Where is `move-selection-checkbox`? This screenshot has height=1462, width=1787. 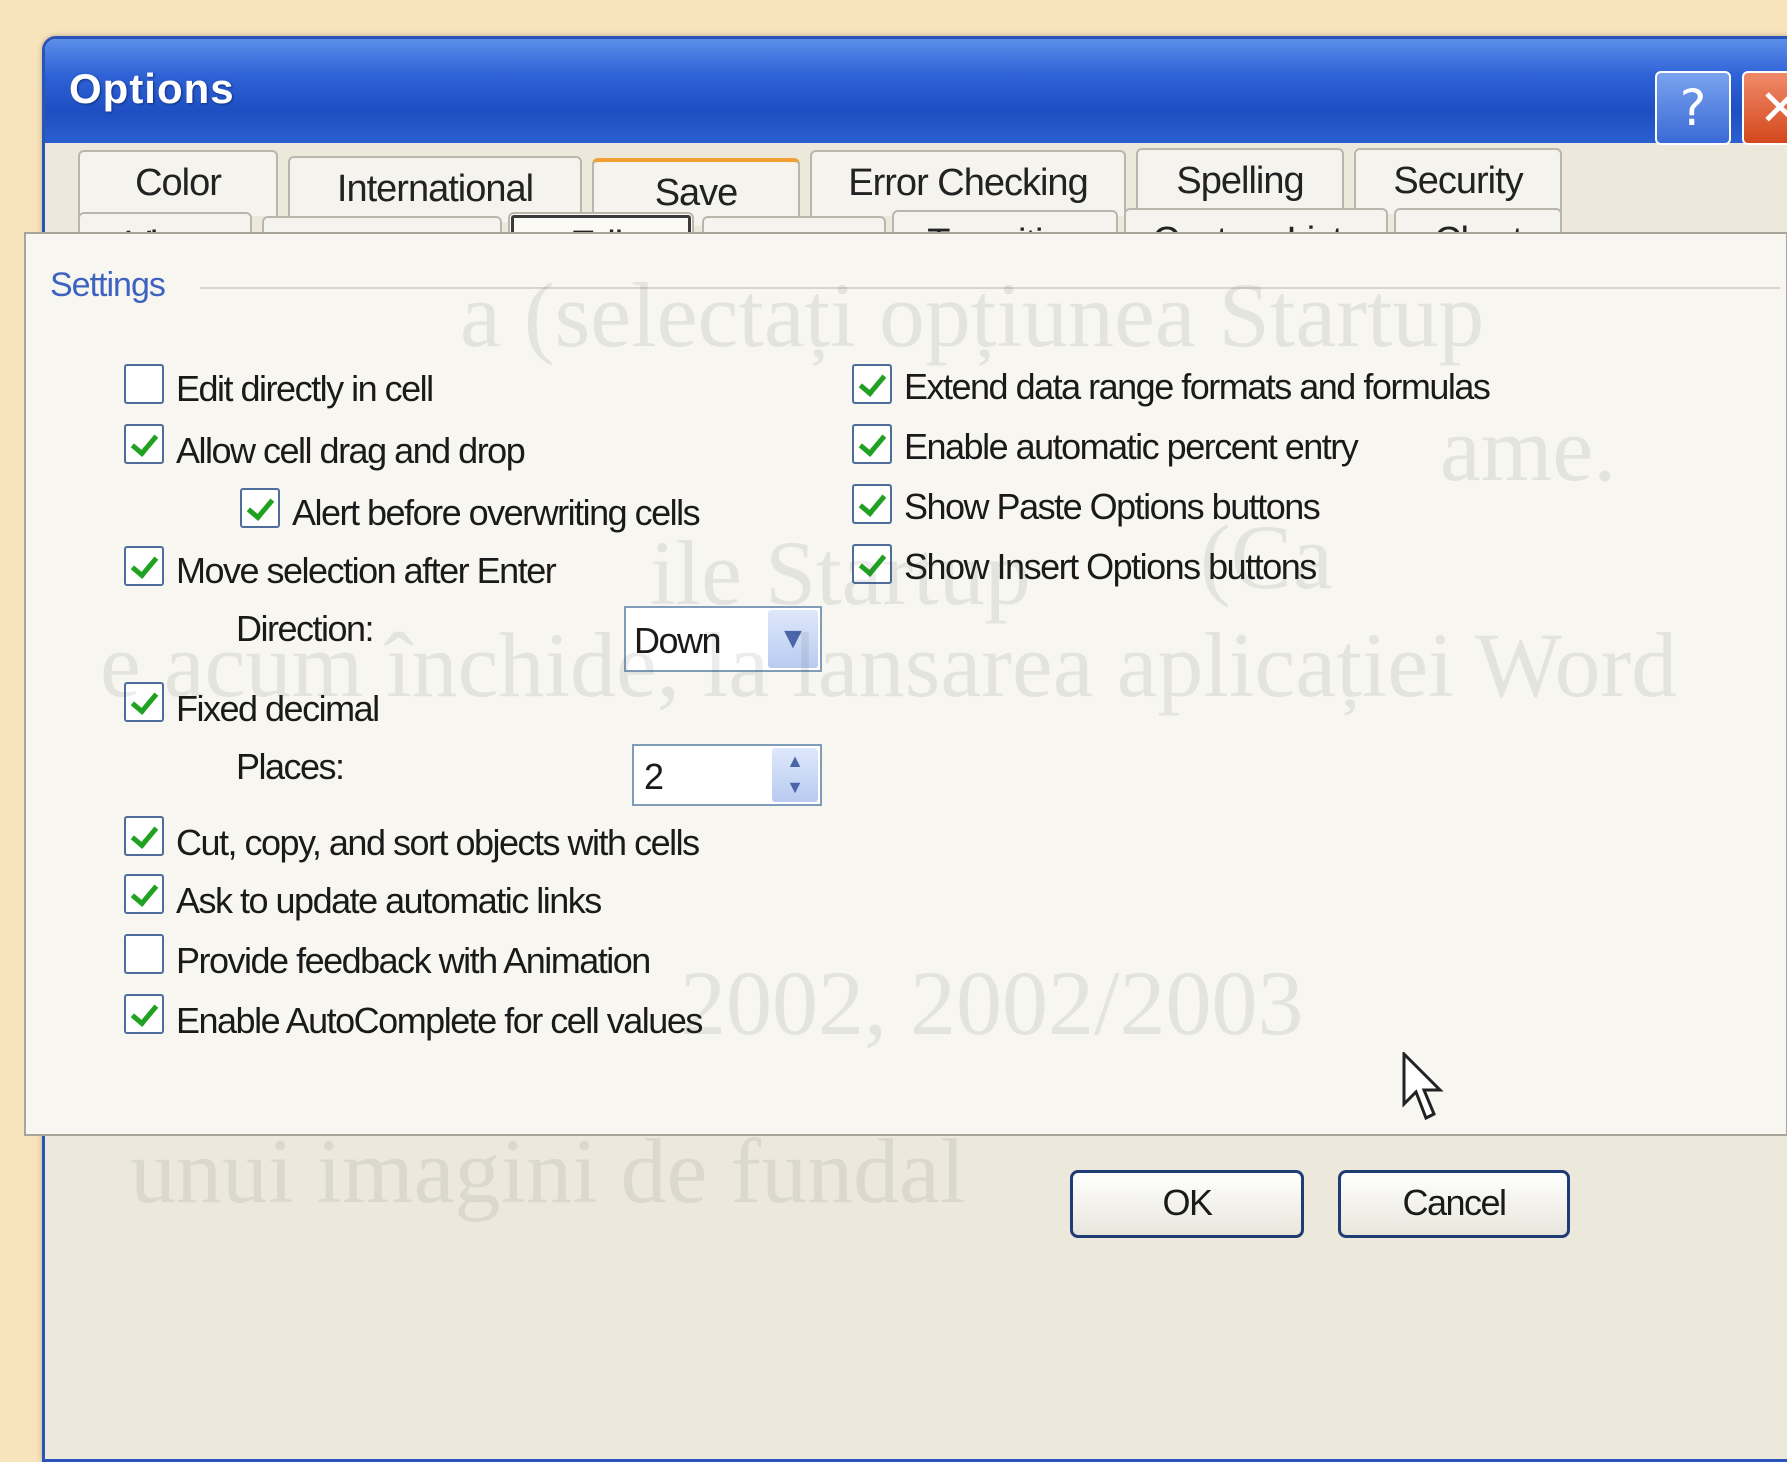 move-selection-checkbox is located at coordinates (144, 566).